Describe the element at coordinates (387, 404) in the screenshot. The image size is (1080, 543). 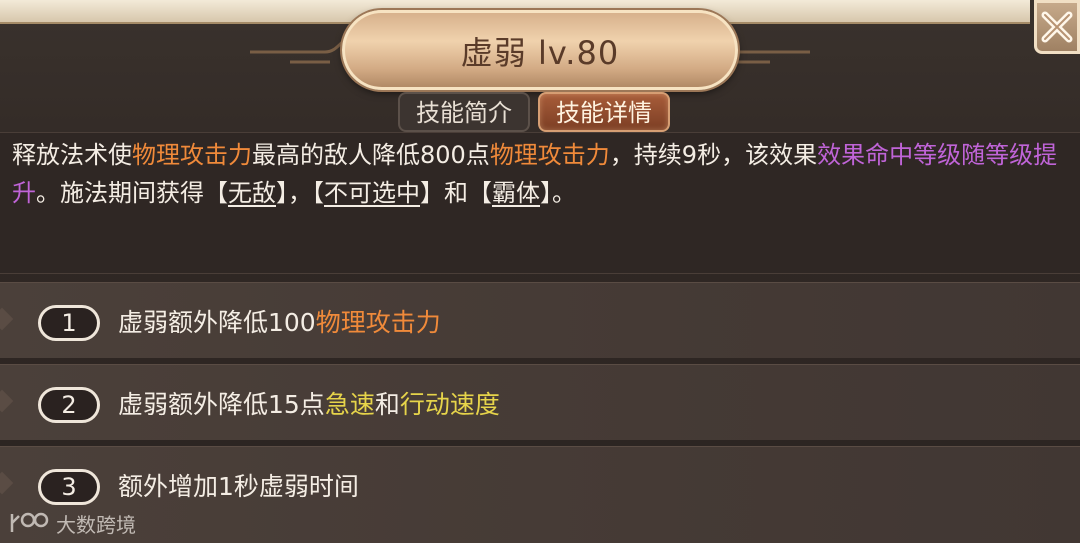
I see `upgrade-conjunction: 和` at that location.